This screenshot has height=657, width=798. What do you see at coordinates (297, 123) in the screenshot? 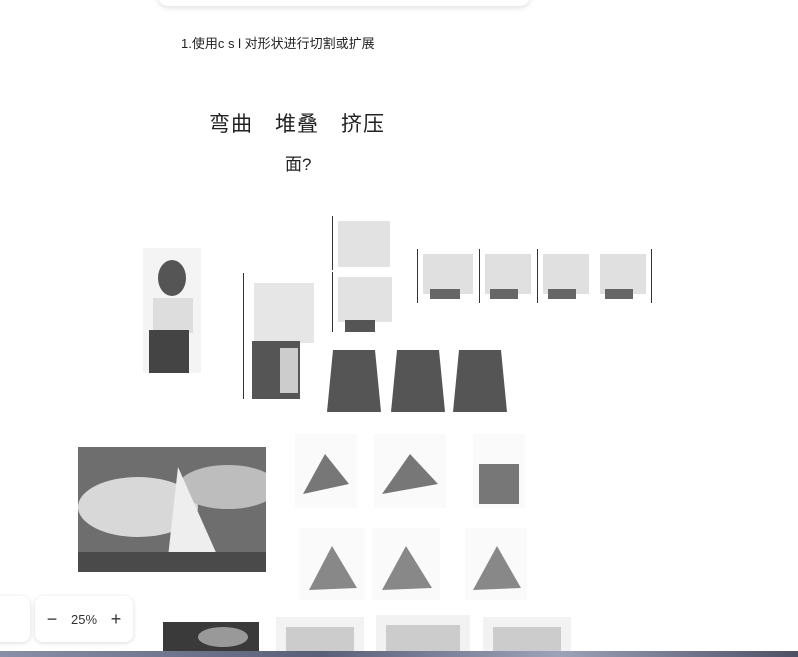
I see `canvas-heading-text: 弯曲 堆叠 挤压` at bounding box center [297, 123].